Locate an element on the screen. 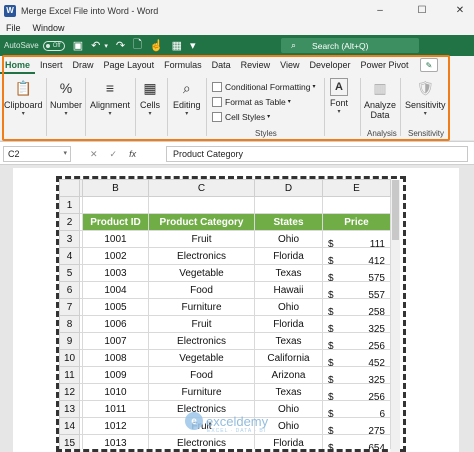 The image size is (474, 452). product-category-cell: Furniture is located at coordinates (201, 307).